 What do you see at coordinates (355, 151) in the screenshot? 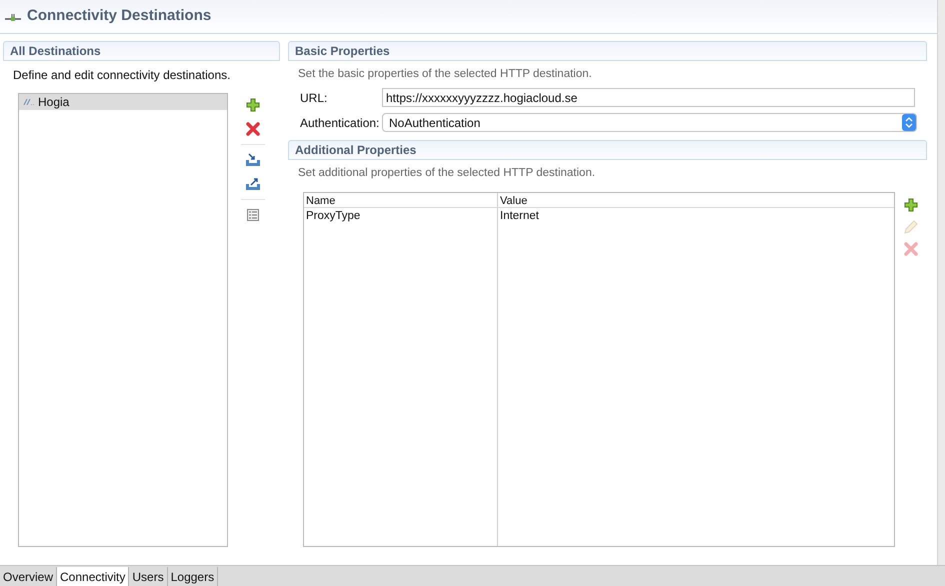
I see `section-title: Additional Properties` at bounding box center [355, 151].